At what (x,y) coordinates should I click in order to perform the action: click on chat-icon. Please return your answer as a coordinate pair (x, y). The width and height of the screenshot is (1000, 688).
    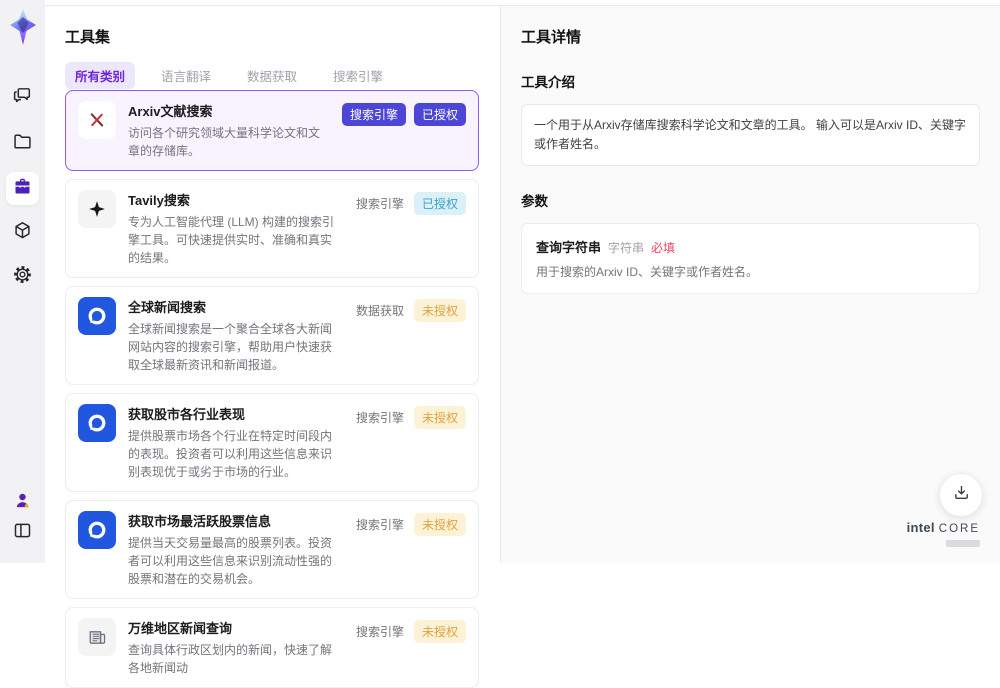
    Looking at the image, I should click on (22, 97).